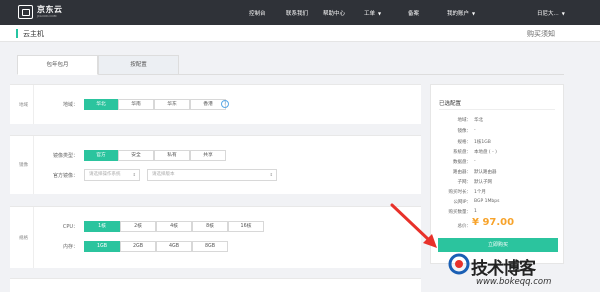  What do you see at coordinates (70, 247) in the screenshot?
I see `memory-label: 内存：` at bounding box center [70, 247].